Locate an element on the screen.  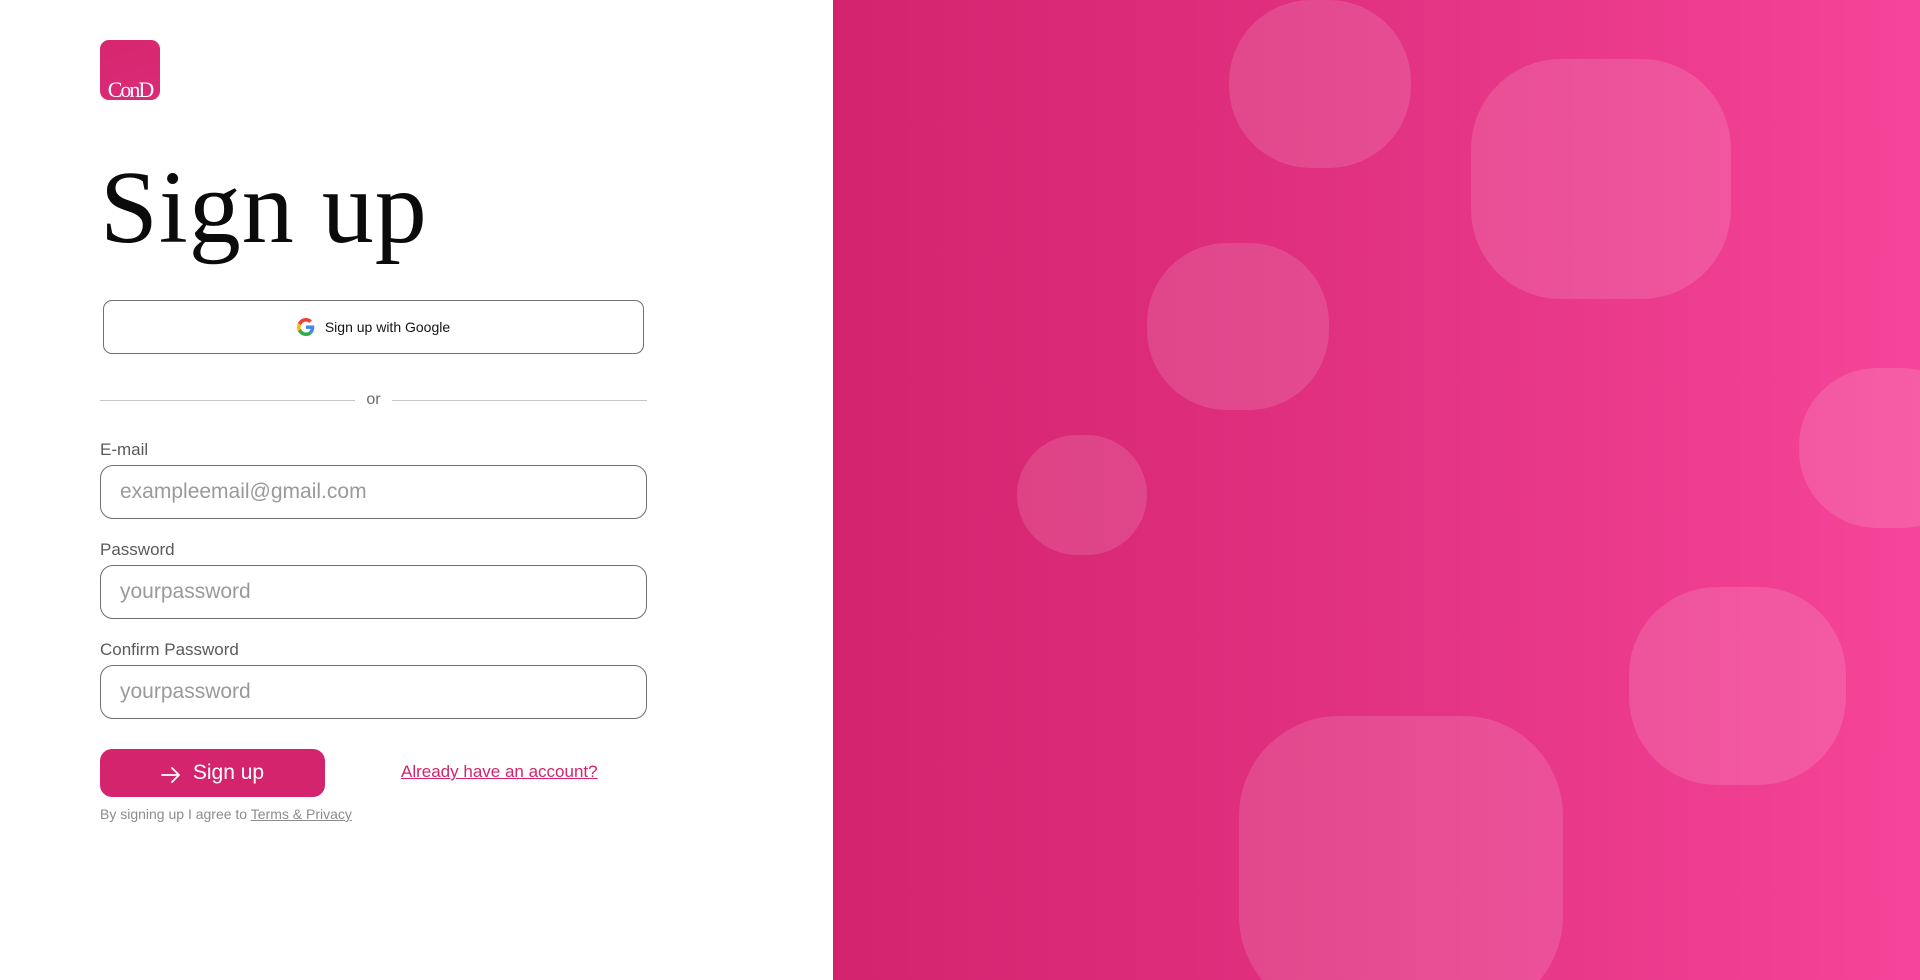
email-label: E-mail is located at coordinates (124, 449).